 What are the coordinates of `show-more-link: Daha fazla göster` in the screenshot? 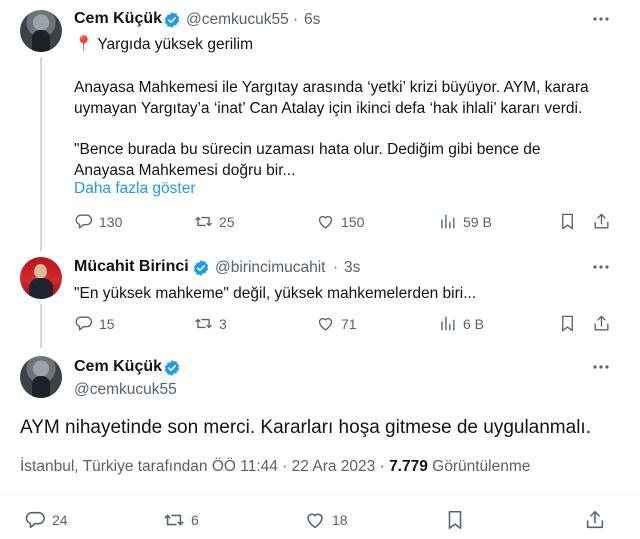 It's located at (135, 189).